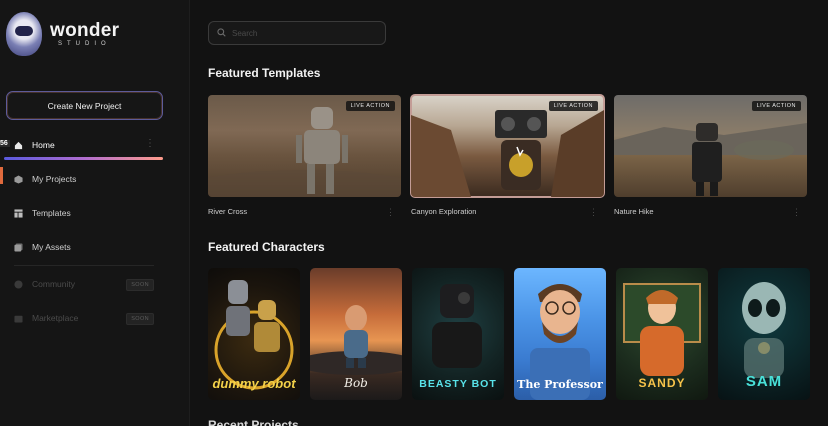 The height and width of the screenshot is (426, 828). I want to click on brand-sub: STUDIO, so click(84, 44).